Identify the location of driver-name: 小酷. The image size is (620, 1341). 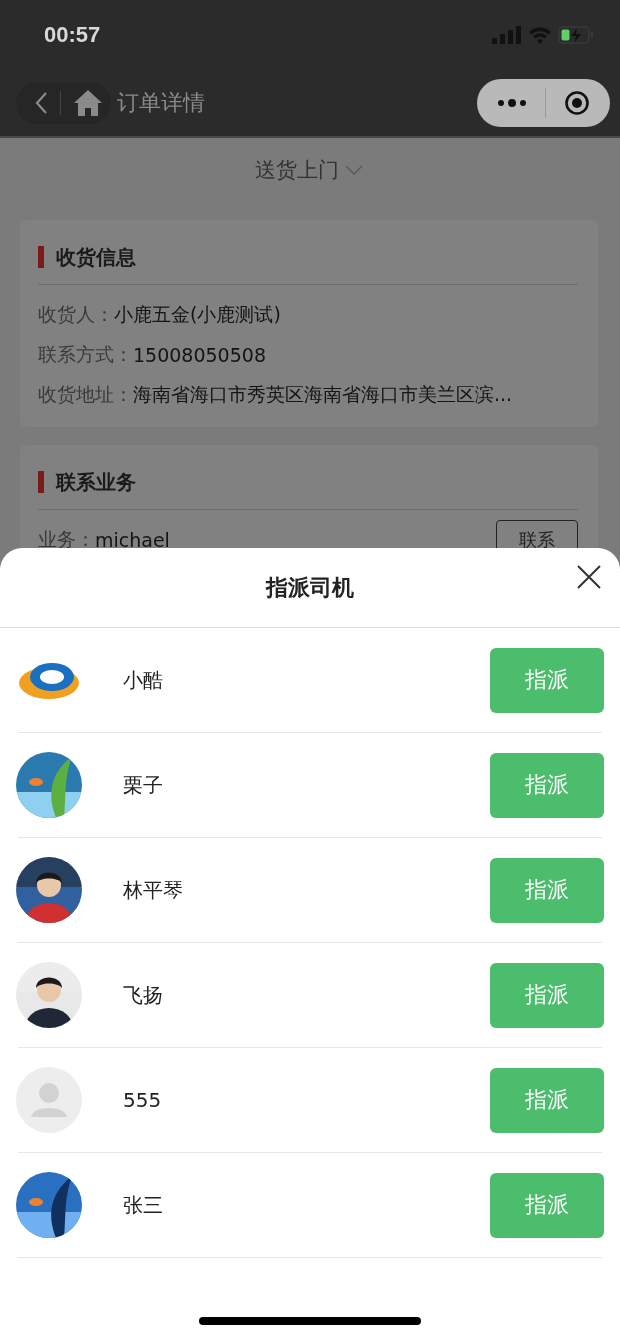
(143, 680).